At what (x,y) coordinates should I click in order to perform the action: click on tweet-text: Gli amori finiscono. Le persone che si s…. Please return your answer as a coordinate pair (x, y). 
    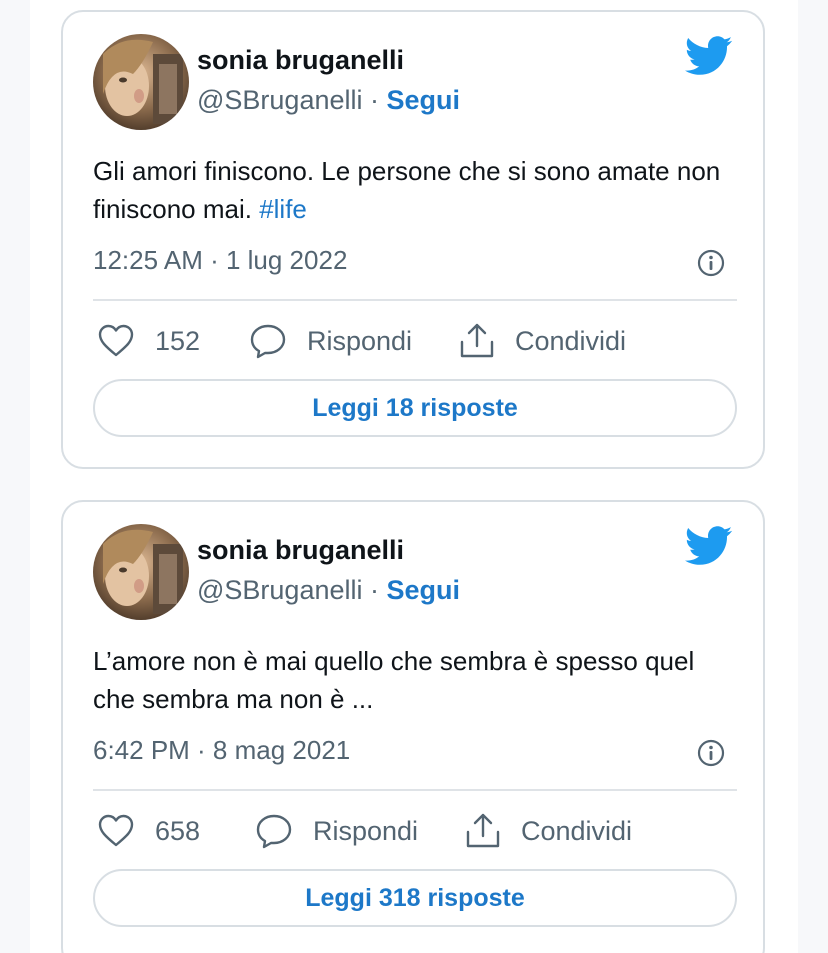
    Looking at the image, I should click on (418, 190).